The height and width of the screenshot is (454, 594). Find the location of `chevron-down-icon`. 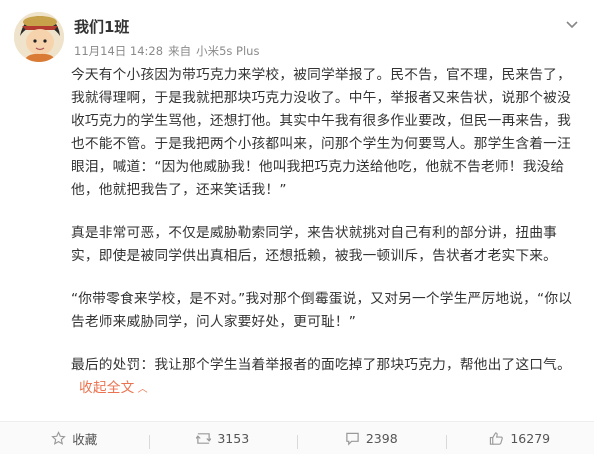

chevron-down-icon is located at coordinates (572, 24).